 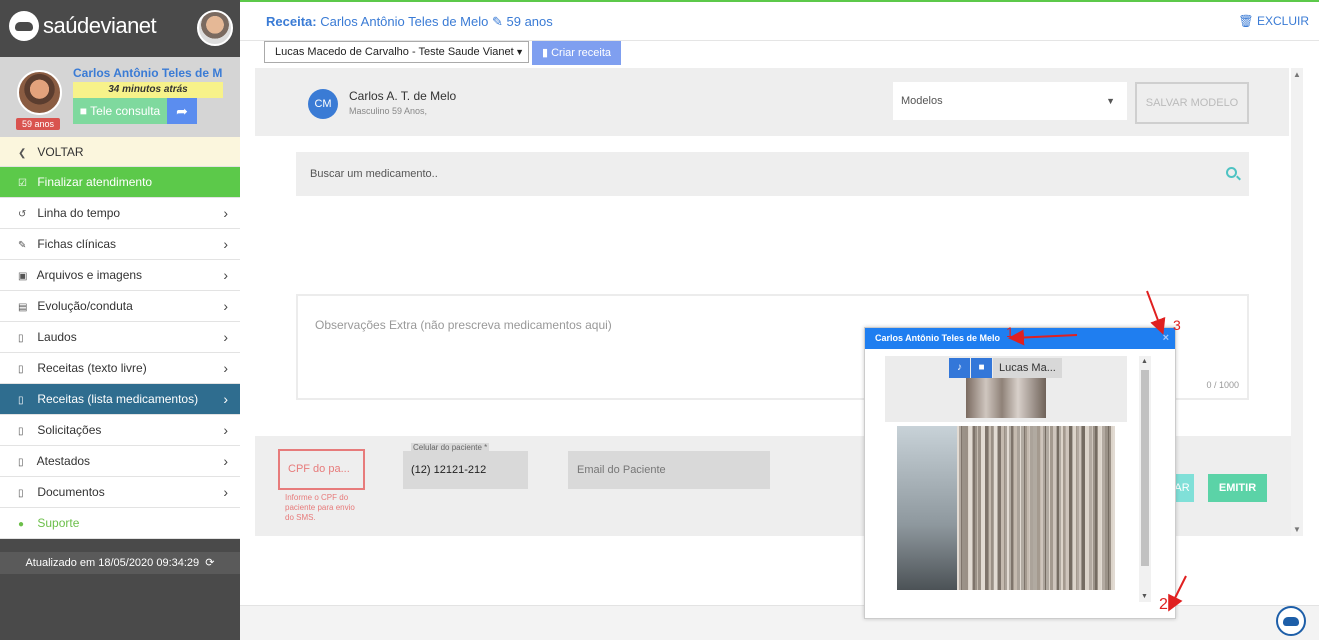 I want to click on patient-age-badge: 59 anos, so click(x=38, y=124).